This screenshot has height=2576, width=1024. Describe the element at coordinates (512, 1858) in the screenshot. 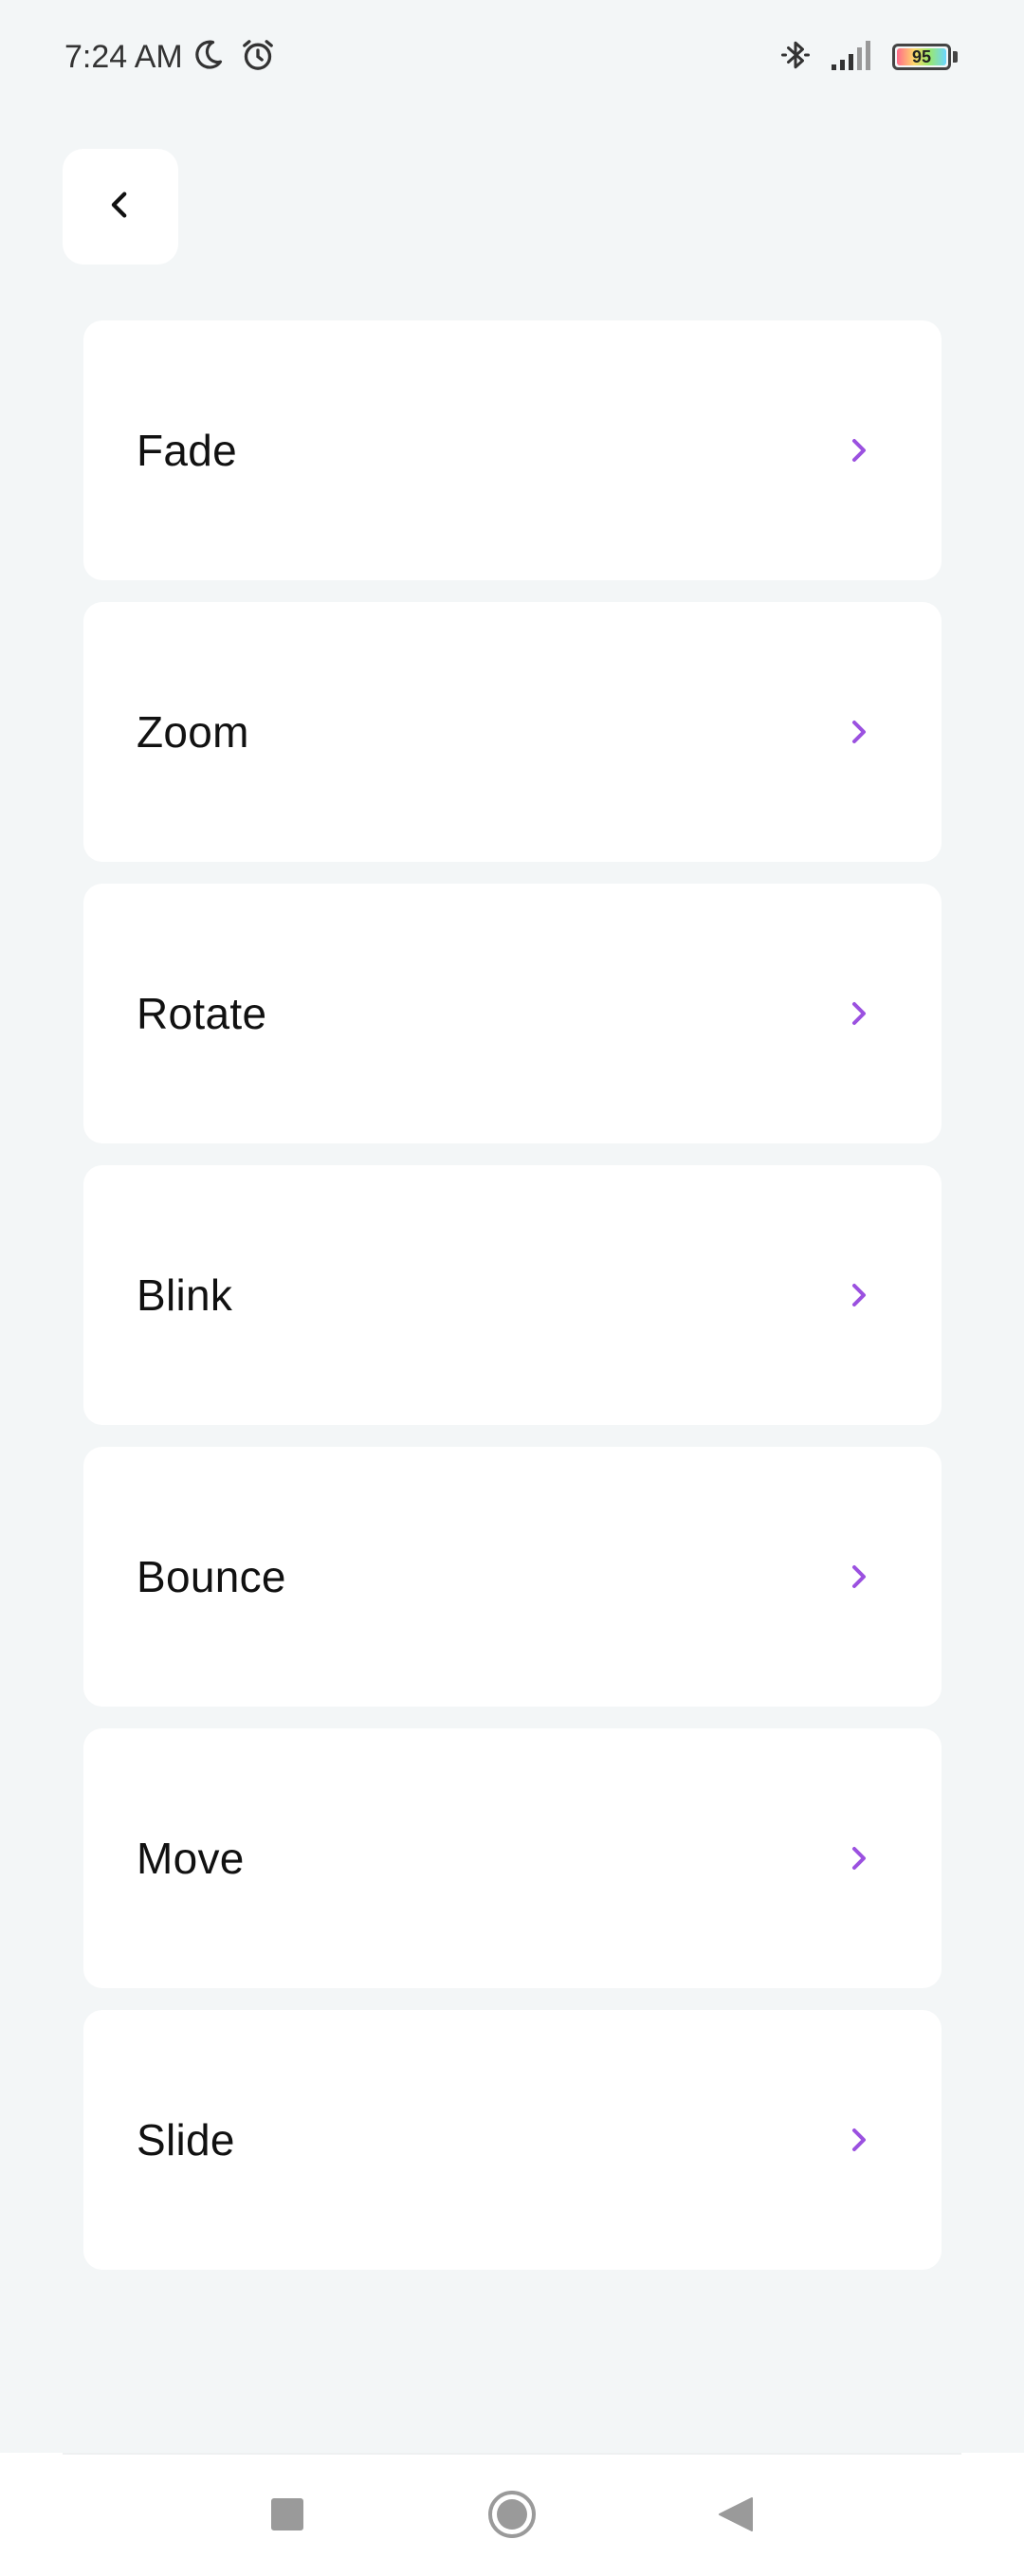

I see `list-item-move: Move` at that location.